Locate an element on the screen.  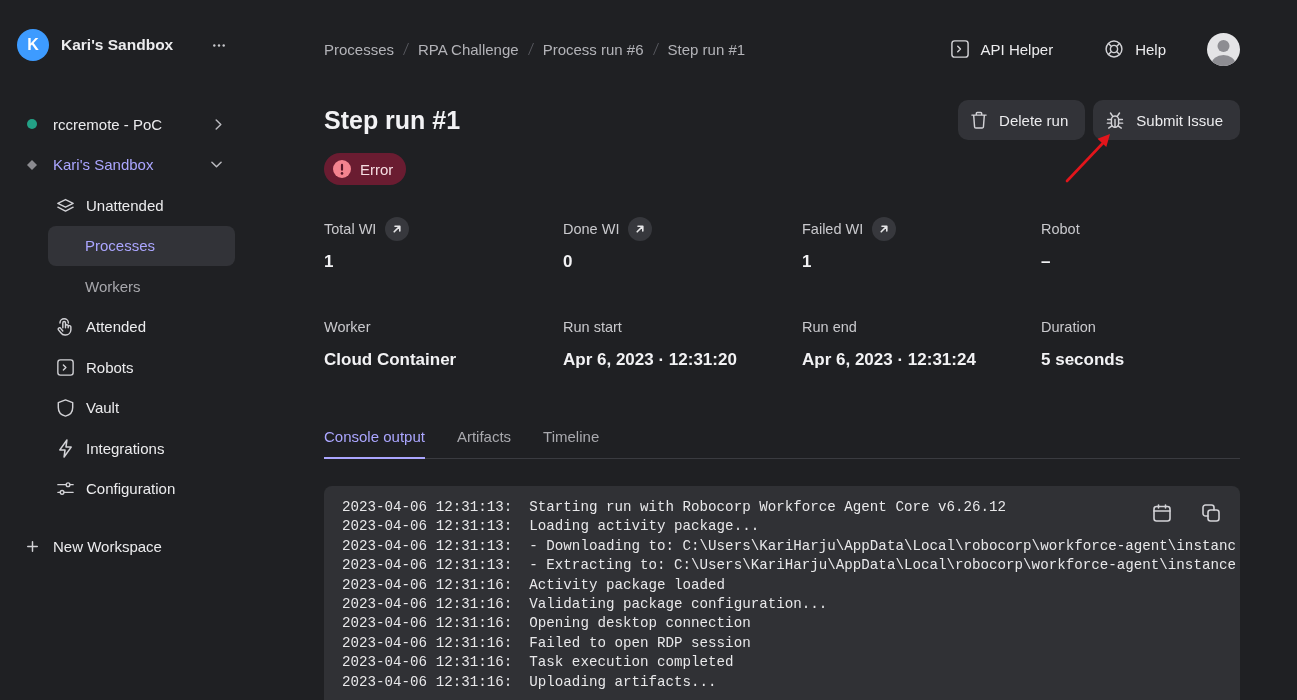
stat-value: 0 is located at coordinates (568, 262).